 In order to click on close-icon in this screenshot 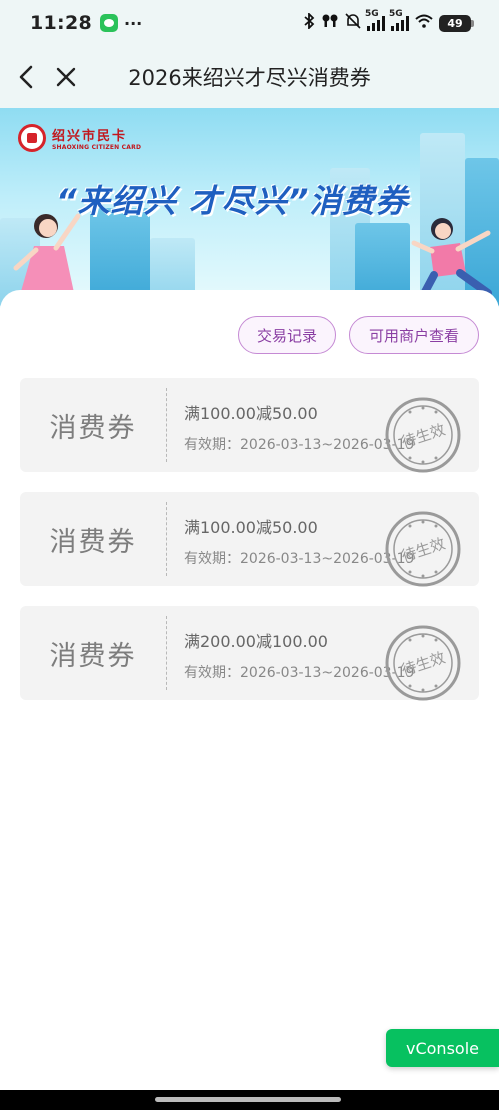, I will do `click(66, 77)`.